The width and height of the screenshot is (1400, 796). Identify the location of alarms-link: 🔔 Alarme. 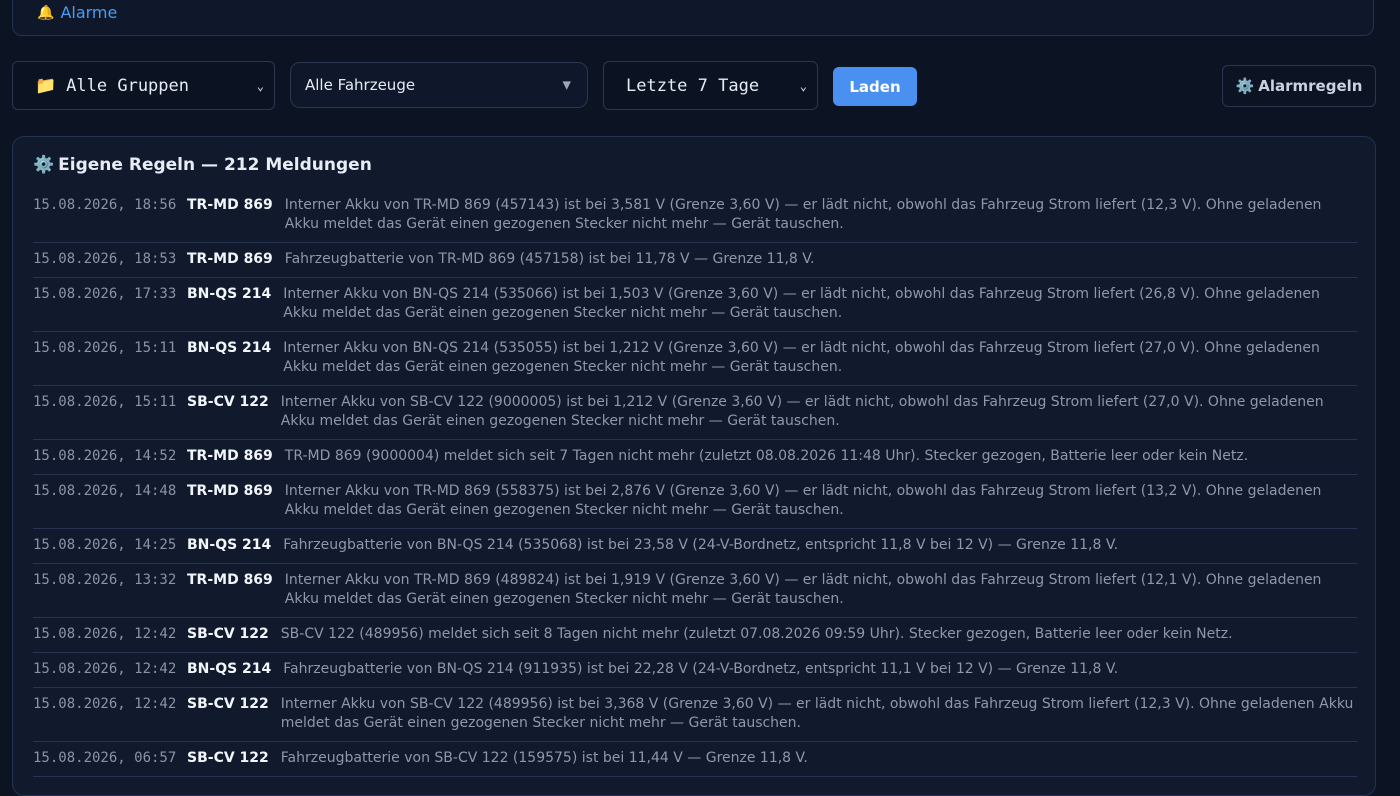
(77, 12).